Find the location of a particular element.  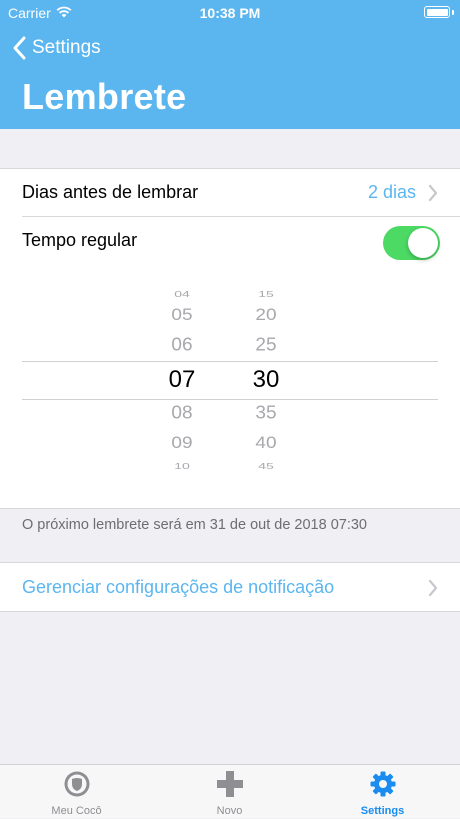

picker-hour-item: 05 is located at coordinates (182, 316).